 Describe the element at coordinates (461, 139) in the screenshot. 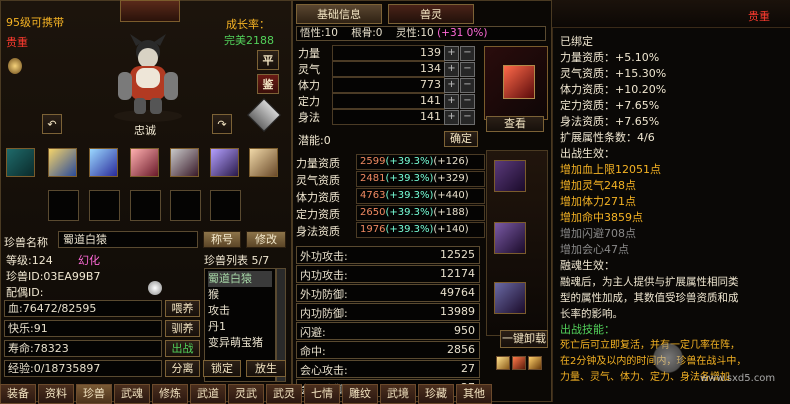

I see `confirm-button: 确定` at that location.